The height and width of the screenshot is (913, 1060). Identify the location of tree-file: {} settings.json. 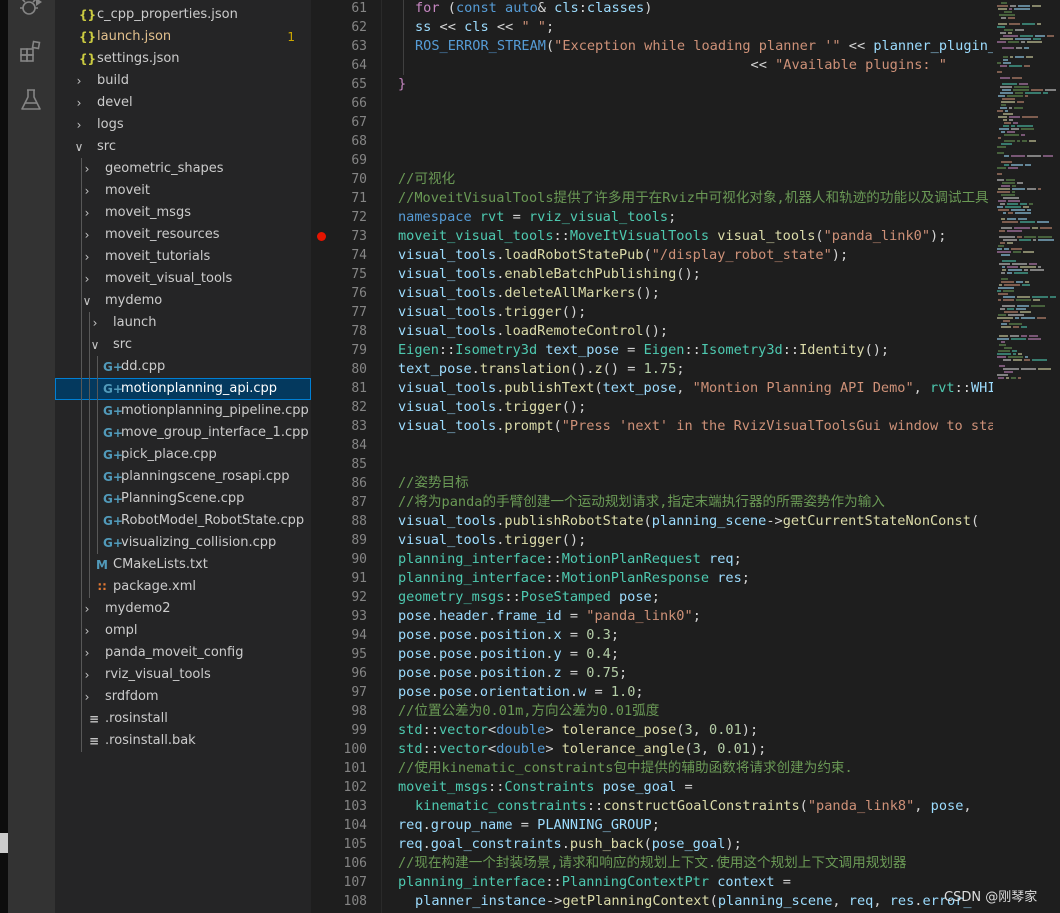
(183, 59).